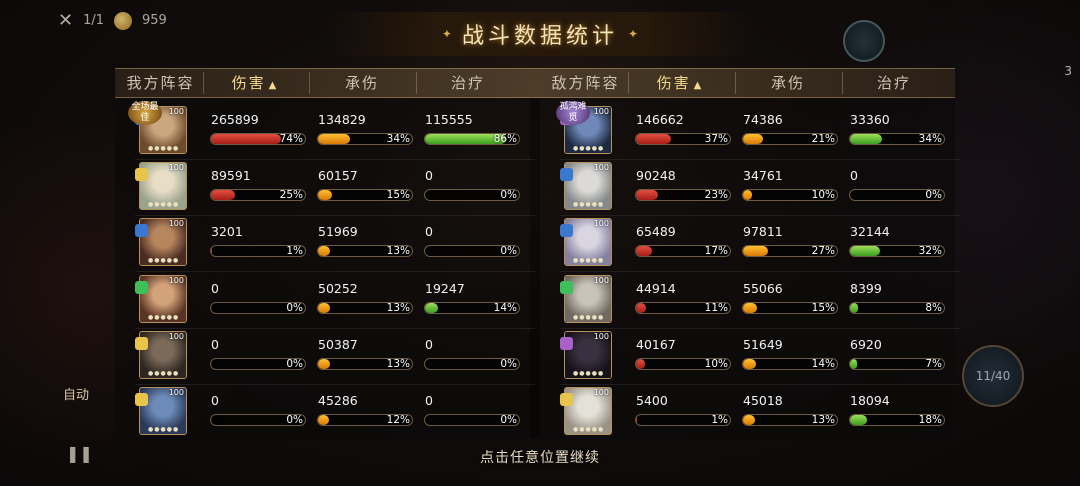  What do you see at coordinates (683, 303) in the screenshot?
I see `enemy-damage-stat: 44914 11%` at bounding box center [683, 303].